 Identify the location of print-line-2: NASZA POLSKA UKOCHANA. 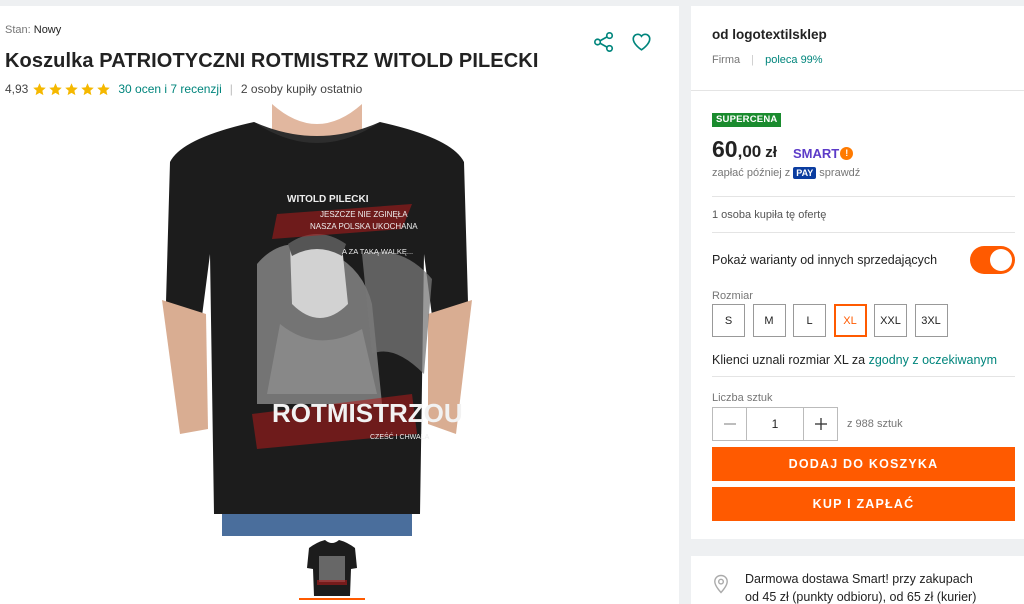
(364, 226).